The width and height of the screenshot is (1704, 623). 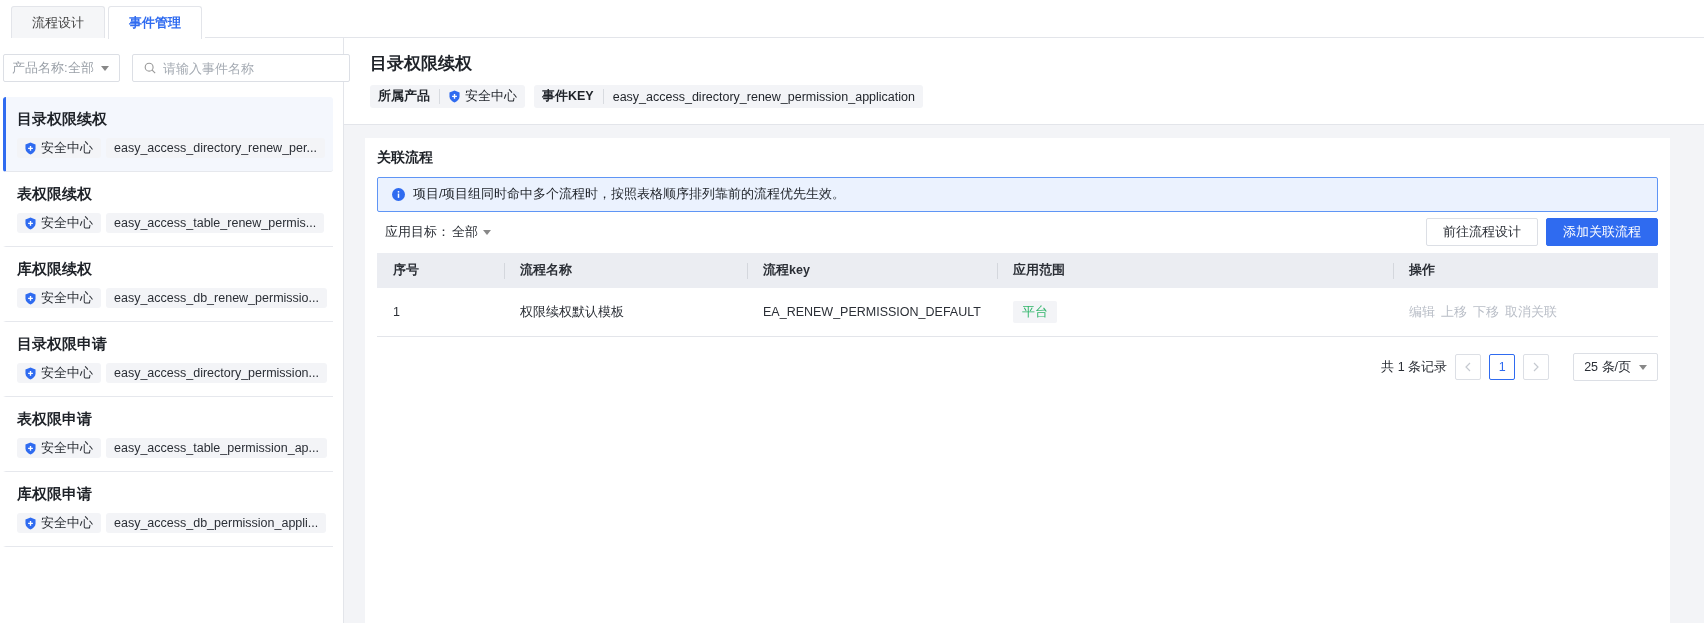 I want to click on scope-tag: 平台, so click(x=1034, y=311).